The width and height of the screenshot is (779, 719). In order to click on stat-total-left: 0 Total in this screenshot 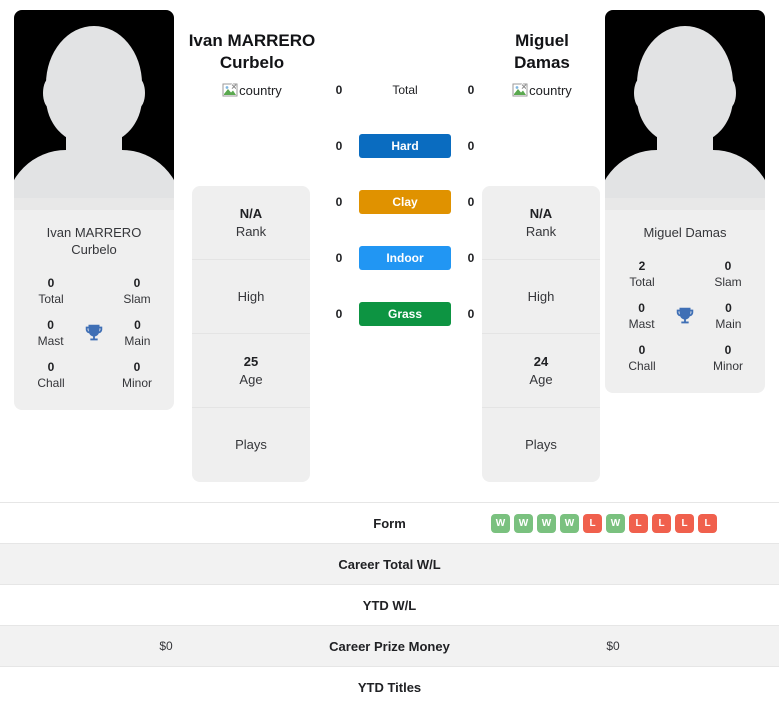, I will do `click(51, 291)`.